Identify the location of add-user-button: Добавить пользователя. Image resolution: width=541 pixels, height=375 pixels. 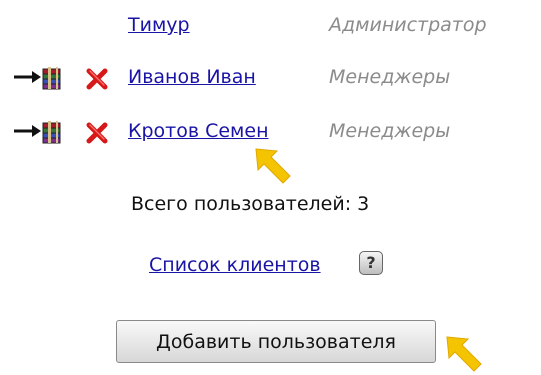
(276, 341).